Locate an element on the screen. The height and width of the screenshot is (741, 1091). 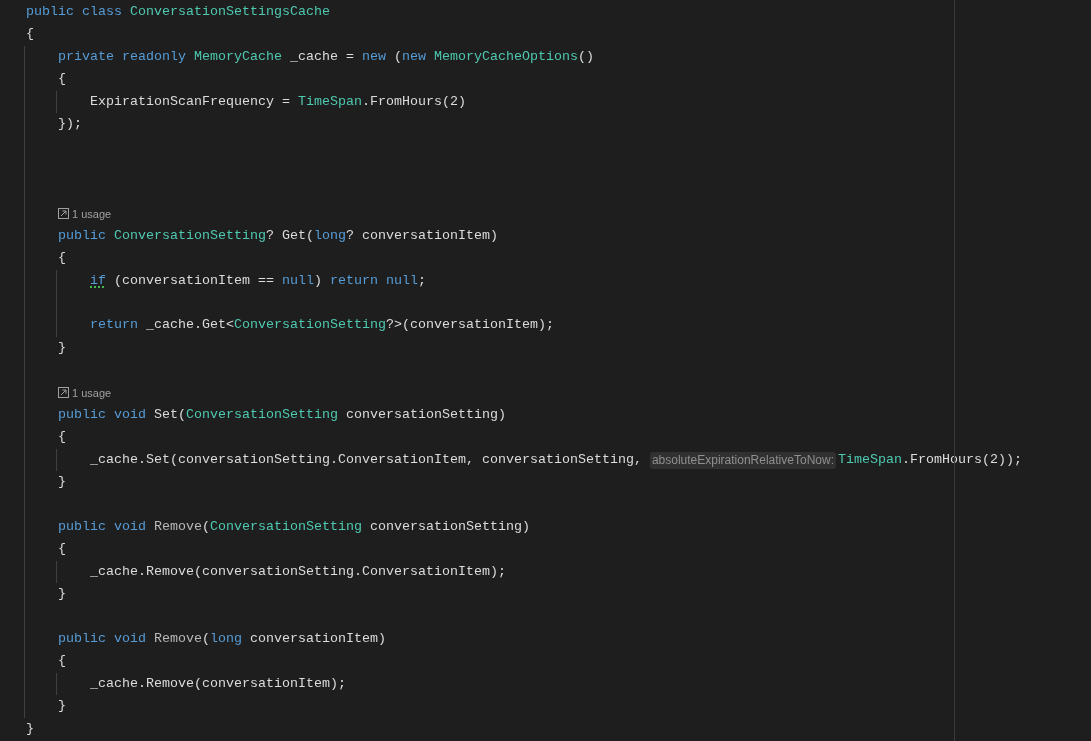
code-text: TimeSpan.FromHours(2)); is located at coordinates (930, 459).